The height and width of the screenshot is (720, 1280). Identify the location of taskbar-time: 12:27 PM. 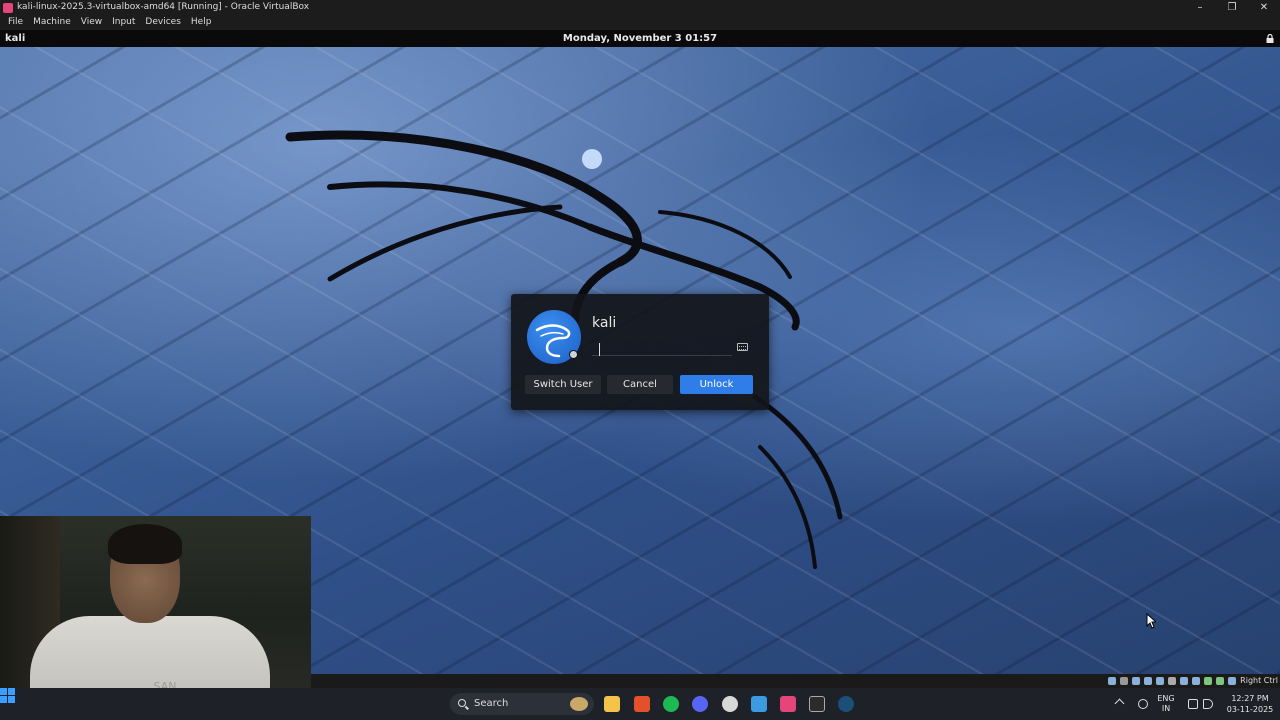
(1250, 698).